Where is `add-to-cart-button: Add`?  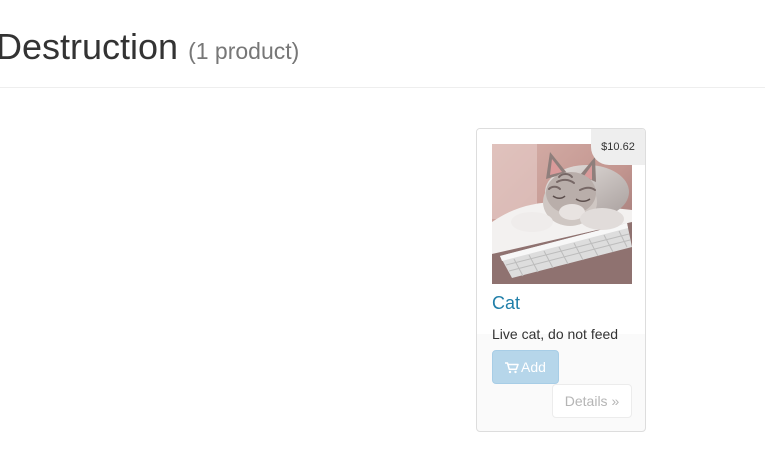
add-to-cart-button: Add is located at coordinates (525, 367).